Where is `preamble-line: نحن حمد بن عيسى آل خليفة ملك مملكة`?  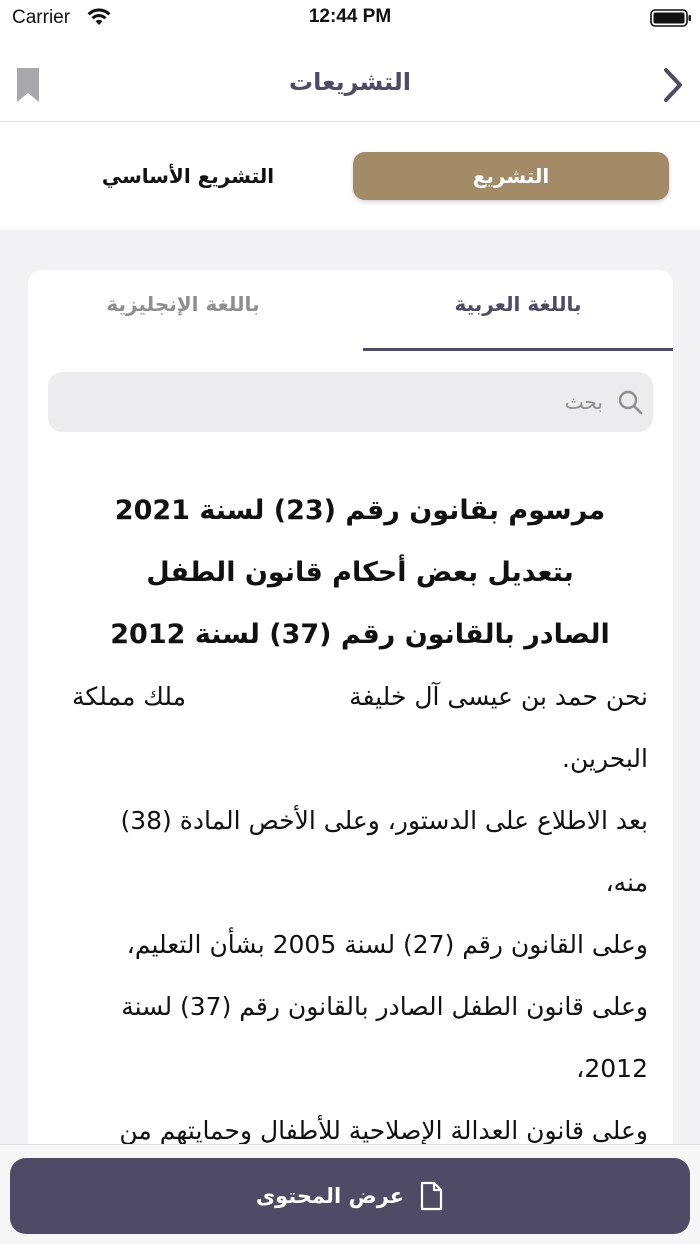 preamble-line: نحن حمد بن عيسى آل خليفة ملك مملكة is located at coordinates (360, 697).